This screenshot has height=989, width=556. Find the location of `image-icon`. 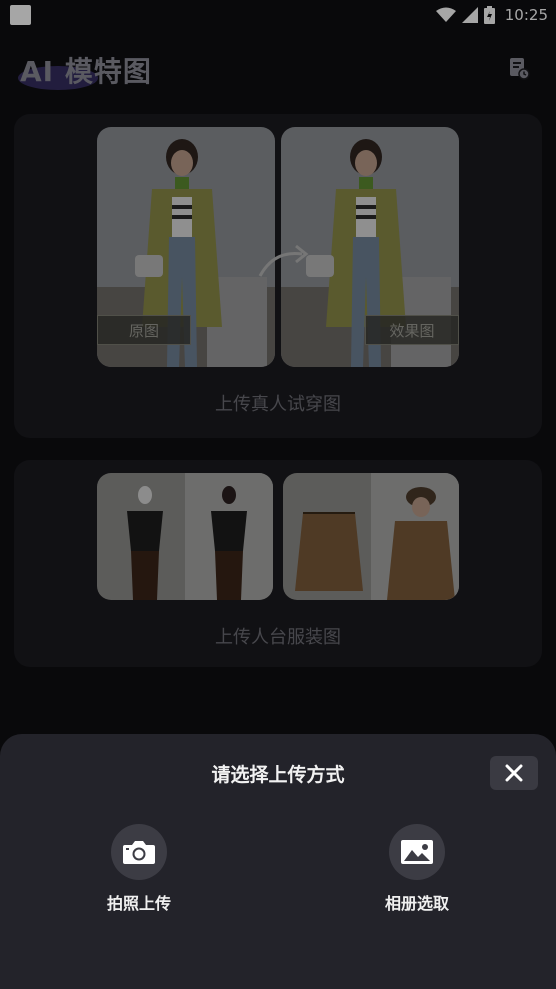

image-icon is located at coordinates (417, 852).